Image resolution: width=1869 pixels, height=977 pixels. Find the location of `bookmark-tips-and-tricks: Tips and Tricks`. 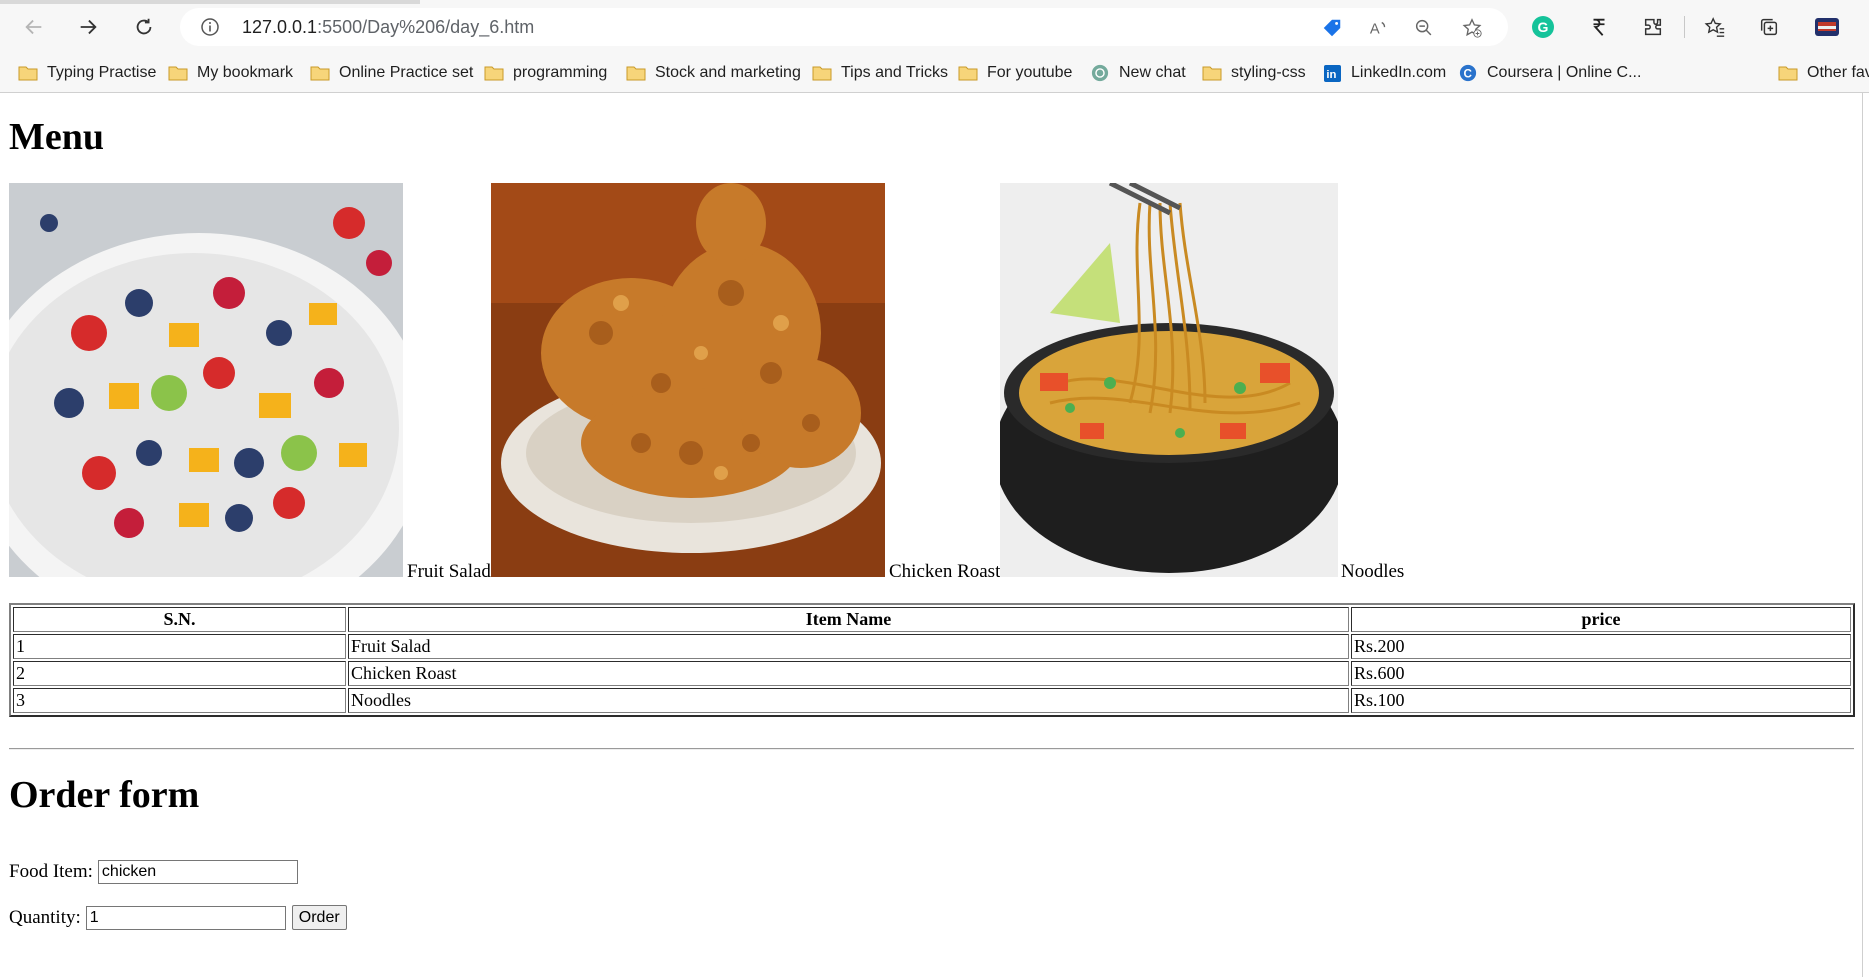

bookmark-tips-and-tricks: Tips and Tricks is located at coordinates (880, 73).